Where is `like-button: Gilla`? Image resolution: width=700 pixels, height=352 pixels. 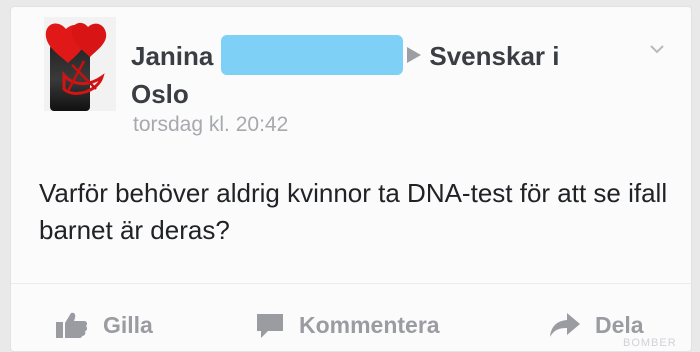
like-button: Gilla is located at coordinates (104, 325).